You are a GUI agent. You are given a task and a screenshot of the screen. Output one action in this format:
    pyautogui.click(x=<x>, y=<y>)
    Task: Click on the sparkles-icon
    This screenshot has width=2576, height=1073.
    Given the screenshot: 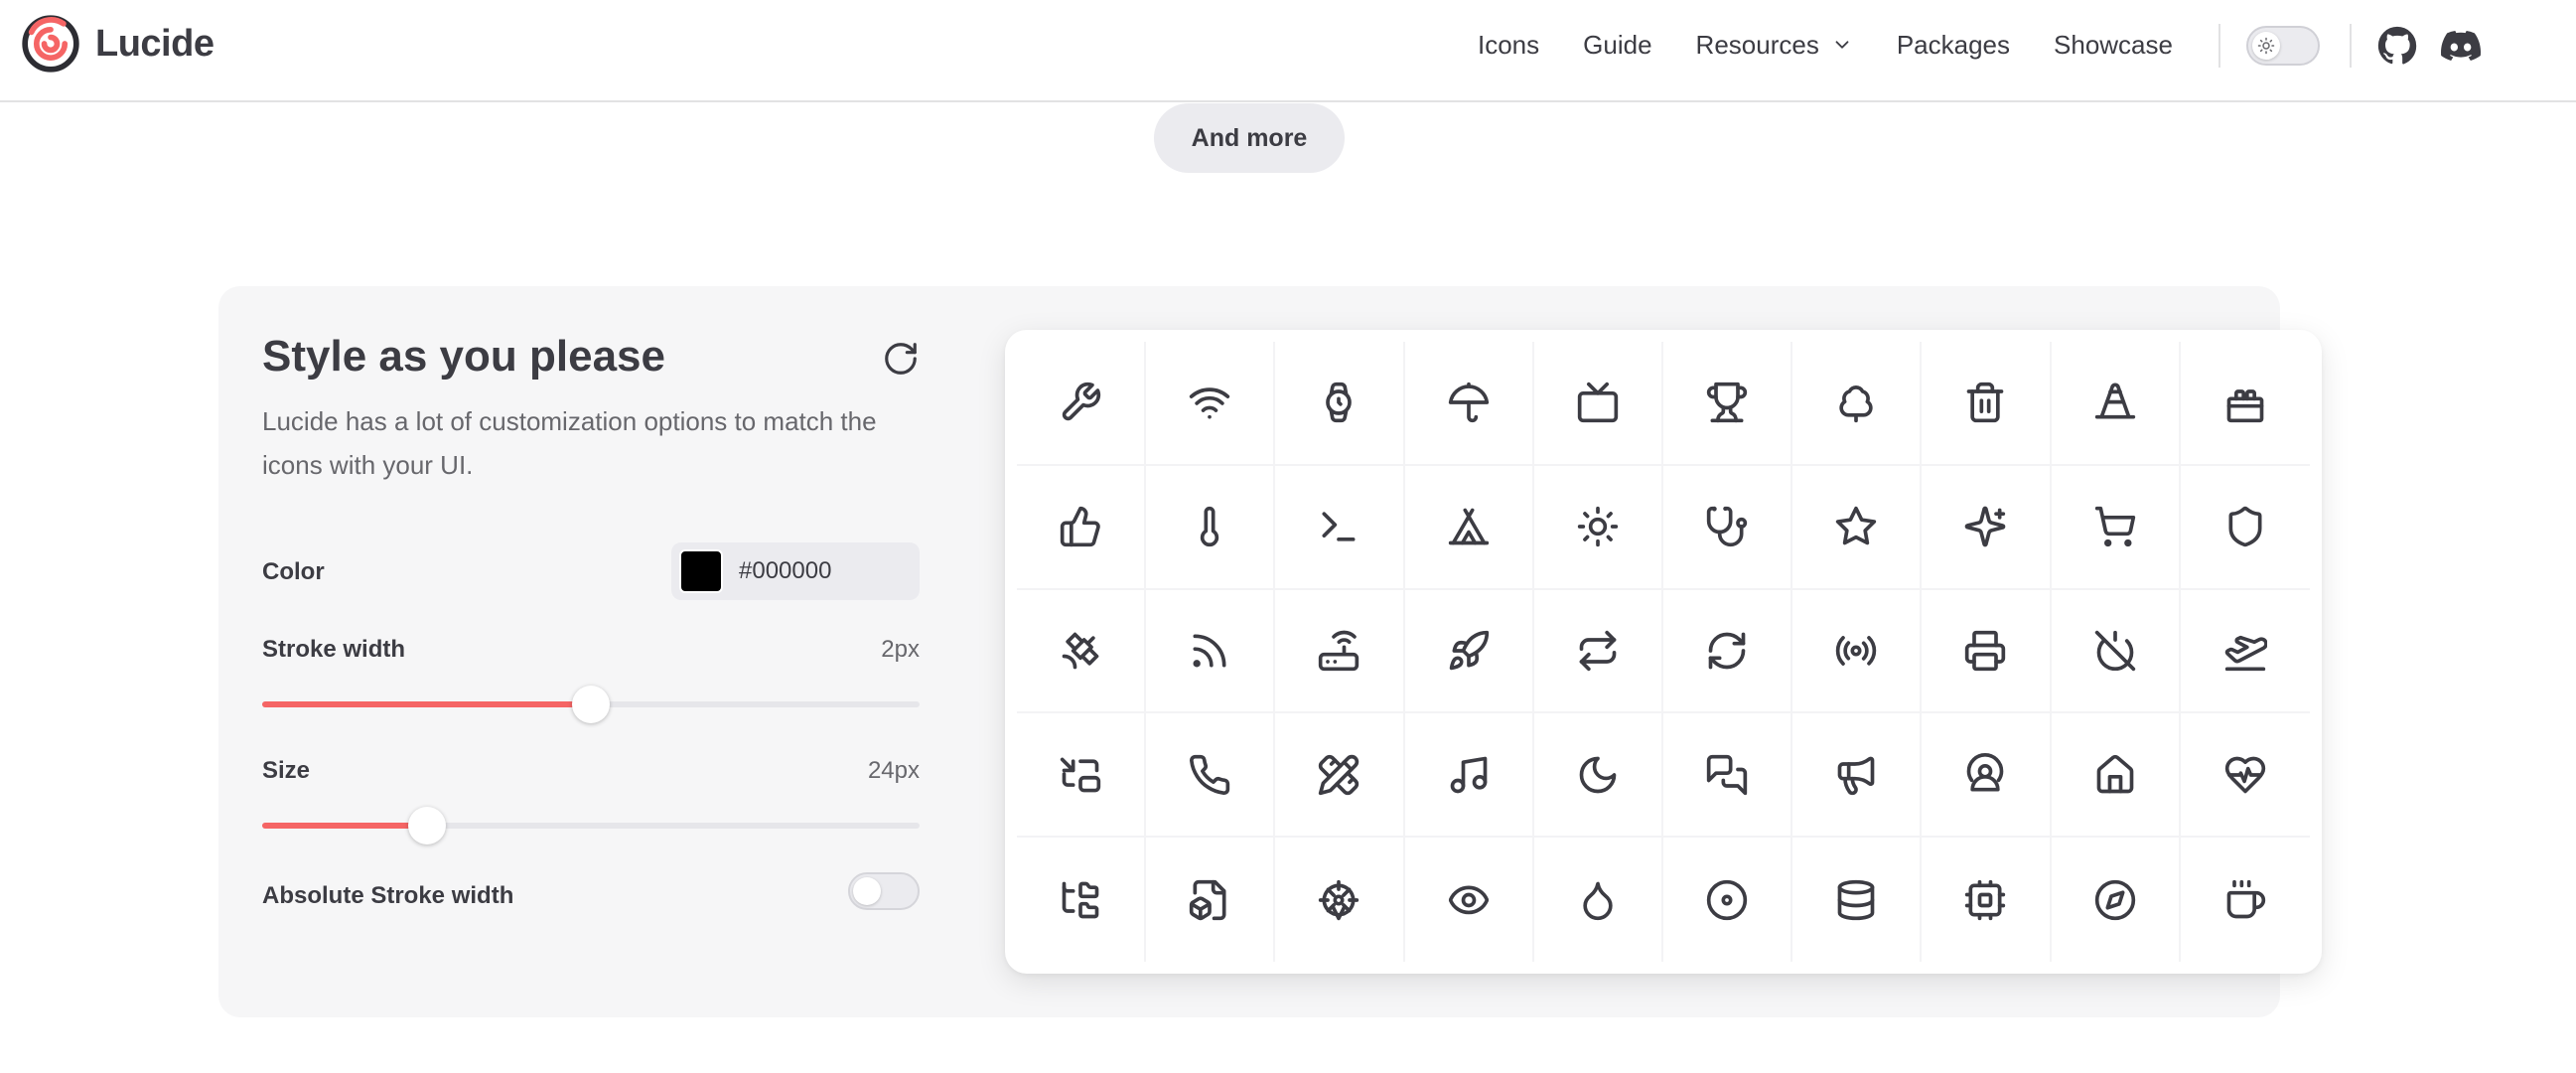 What is the action you would take?
    pyautogui.click(x=1985, y=526)
    